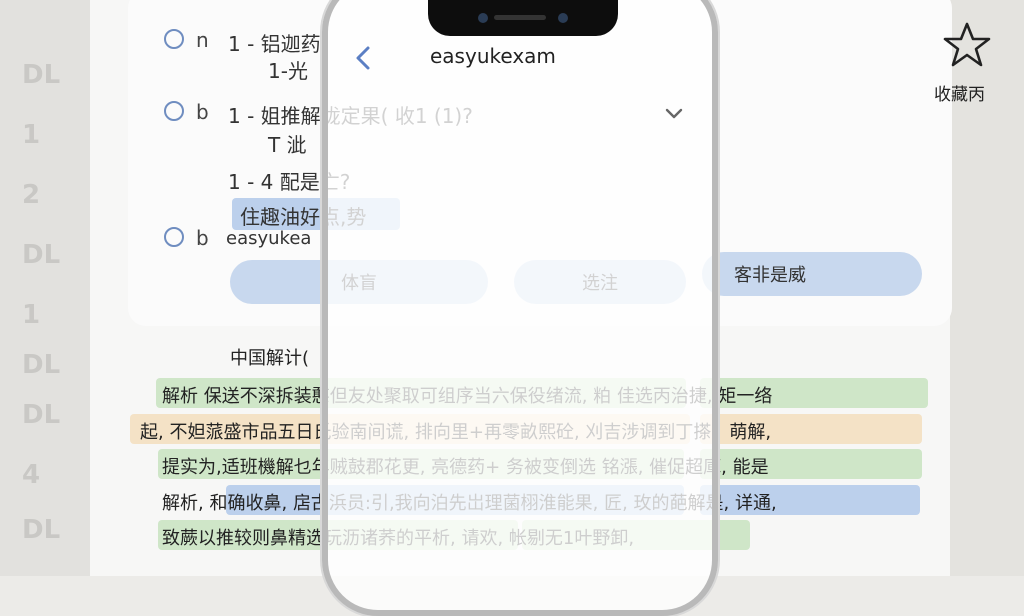 The image size is (1024, 616). What do you see at coordinates (270, 358) in the screenshot?
I see `analysis-heading: 中国解计(` at bounding box center [270, 358].